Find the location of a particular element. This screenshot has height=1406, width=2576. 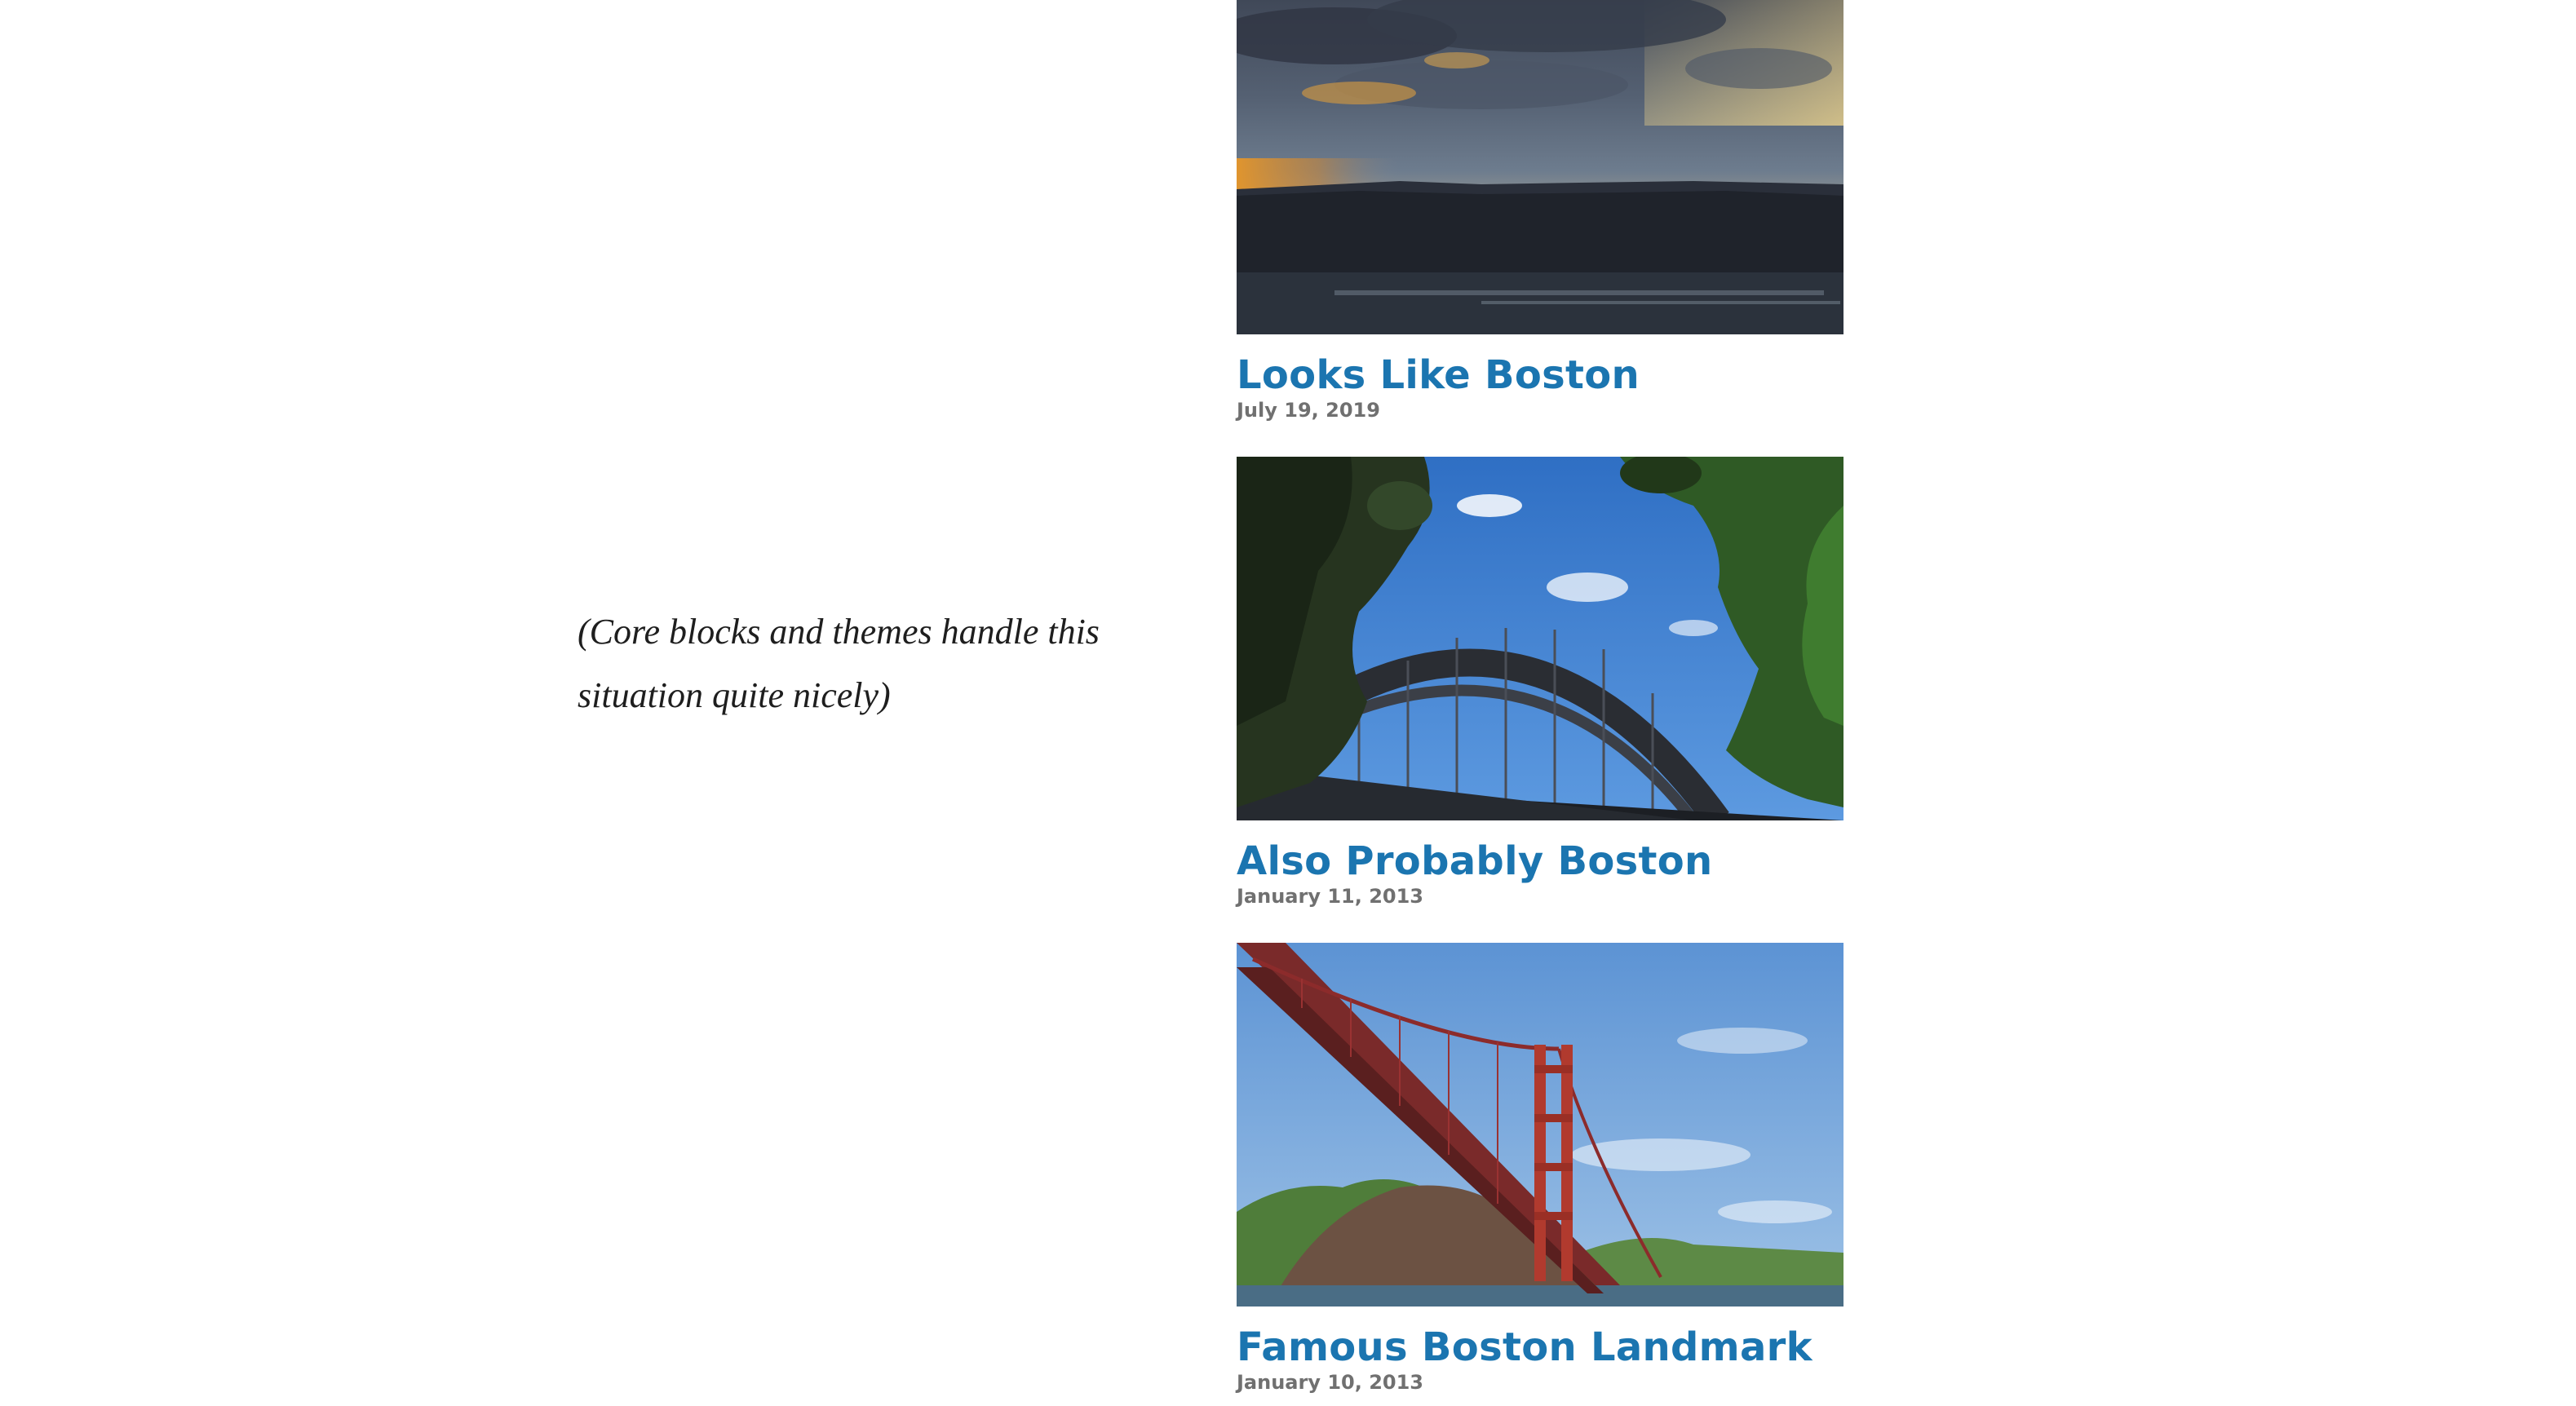

post-thumbnail-harbour-bridge is located at coordinates (1540, 638).